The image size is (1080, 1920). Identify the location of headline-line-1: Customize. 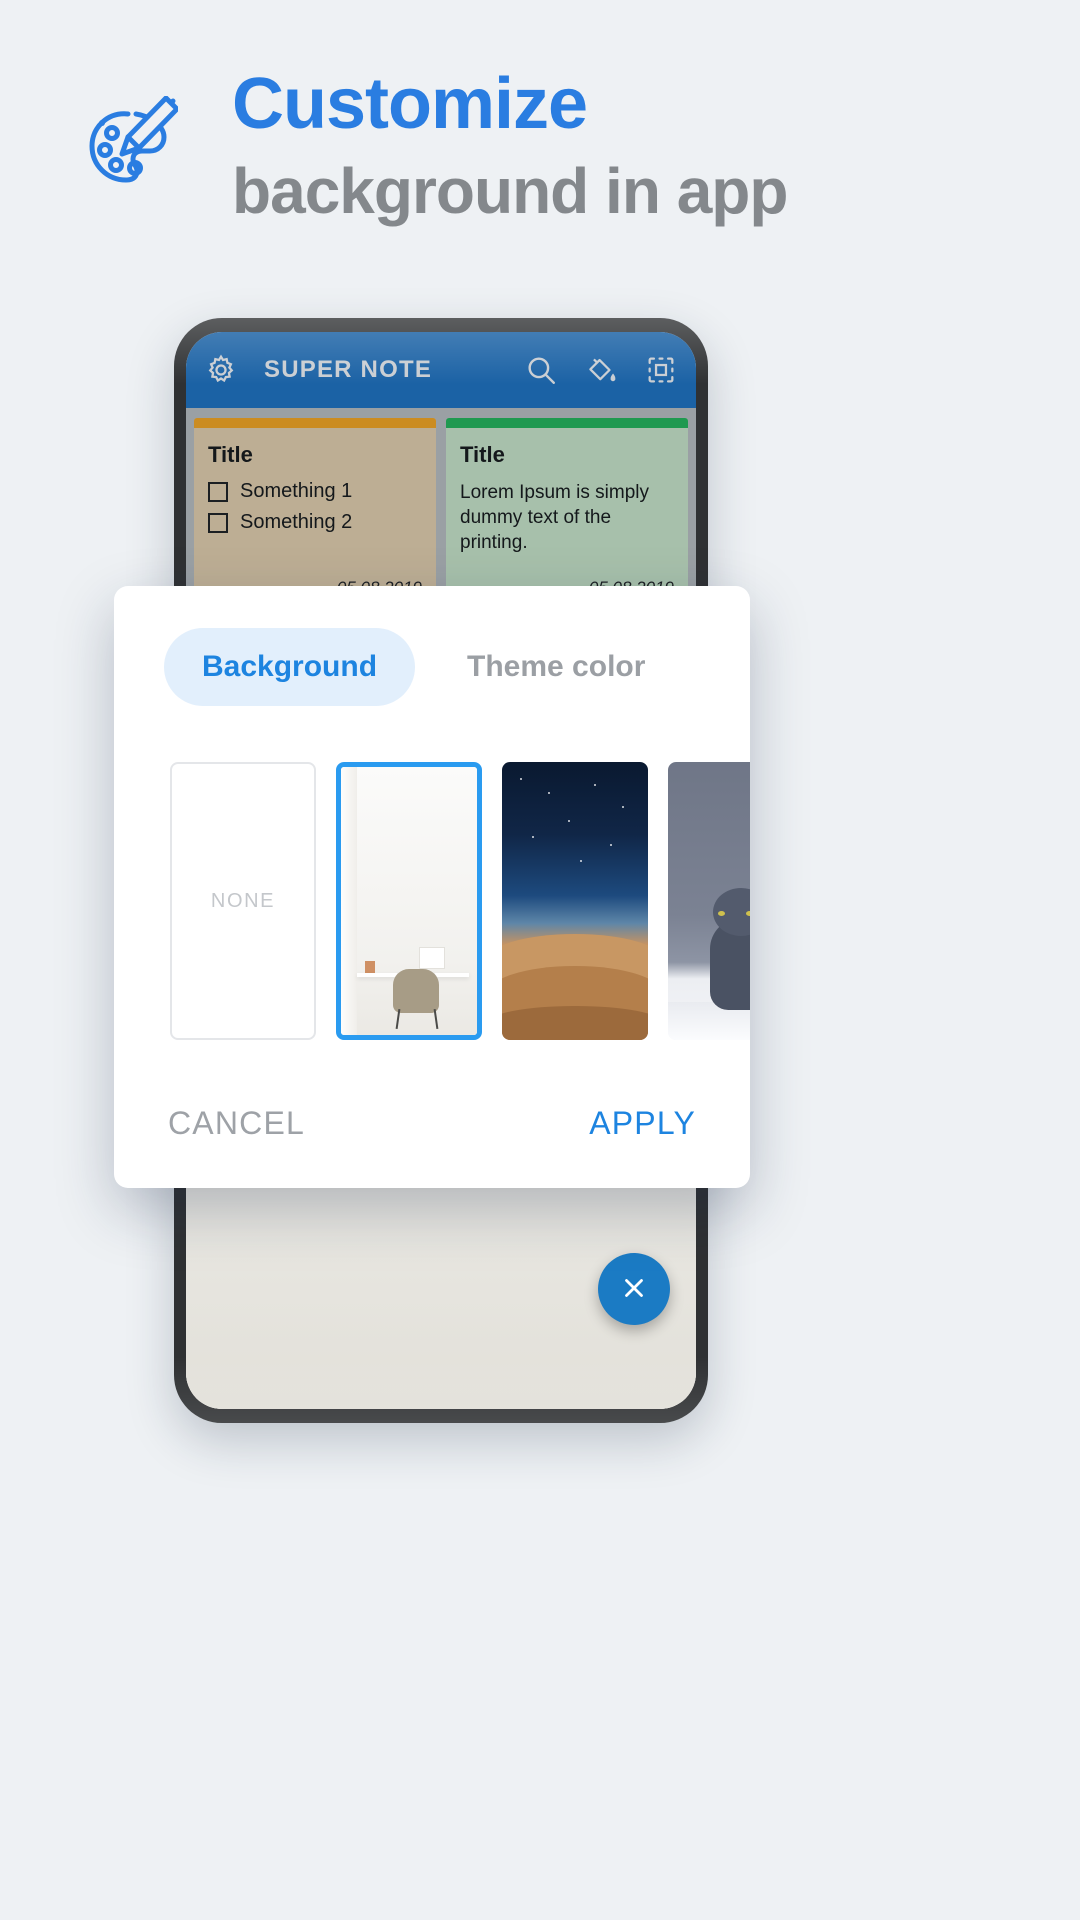
(410, 104).